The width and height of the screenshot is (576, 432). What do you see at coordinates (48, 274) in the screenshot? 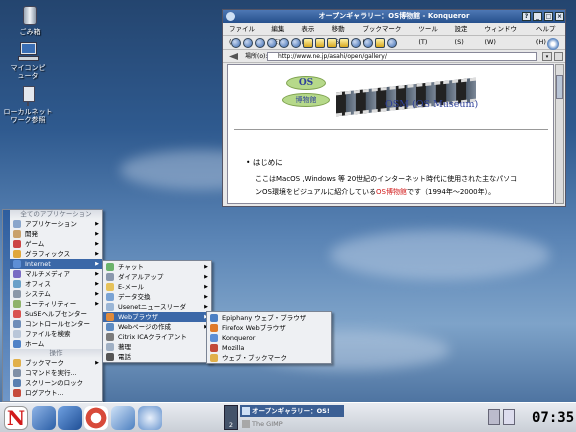
I see `menu-item-label: マルチメディア` at bounding box center [48, 274].